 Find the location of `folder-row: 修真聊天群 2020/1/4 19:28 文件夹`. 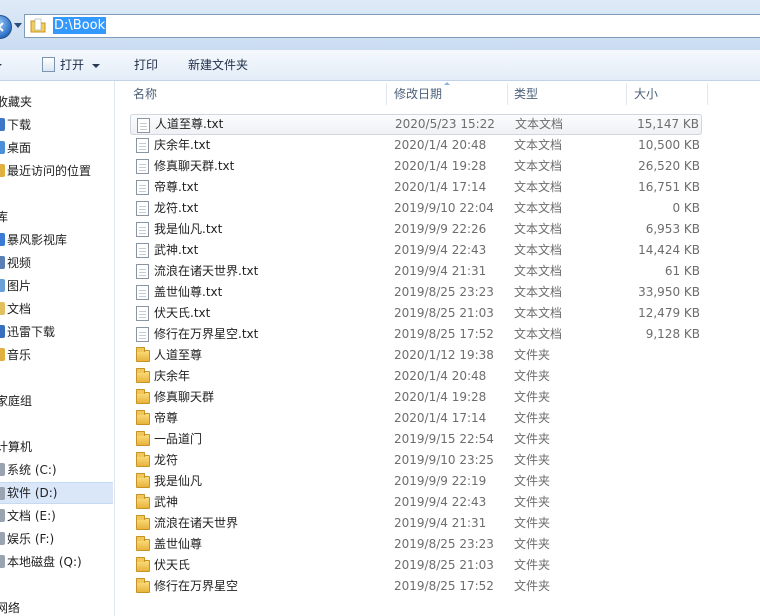

folder-row: 修真聊天群 2020/1/4 19:28 文件夹 is located at coordinates (416, 397).